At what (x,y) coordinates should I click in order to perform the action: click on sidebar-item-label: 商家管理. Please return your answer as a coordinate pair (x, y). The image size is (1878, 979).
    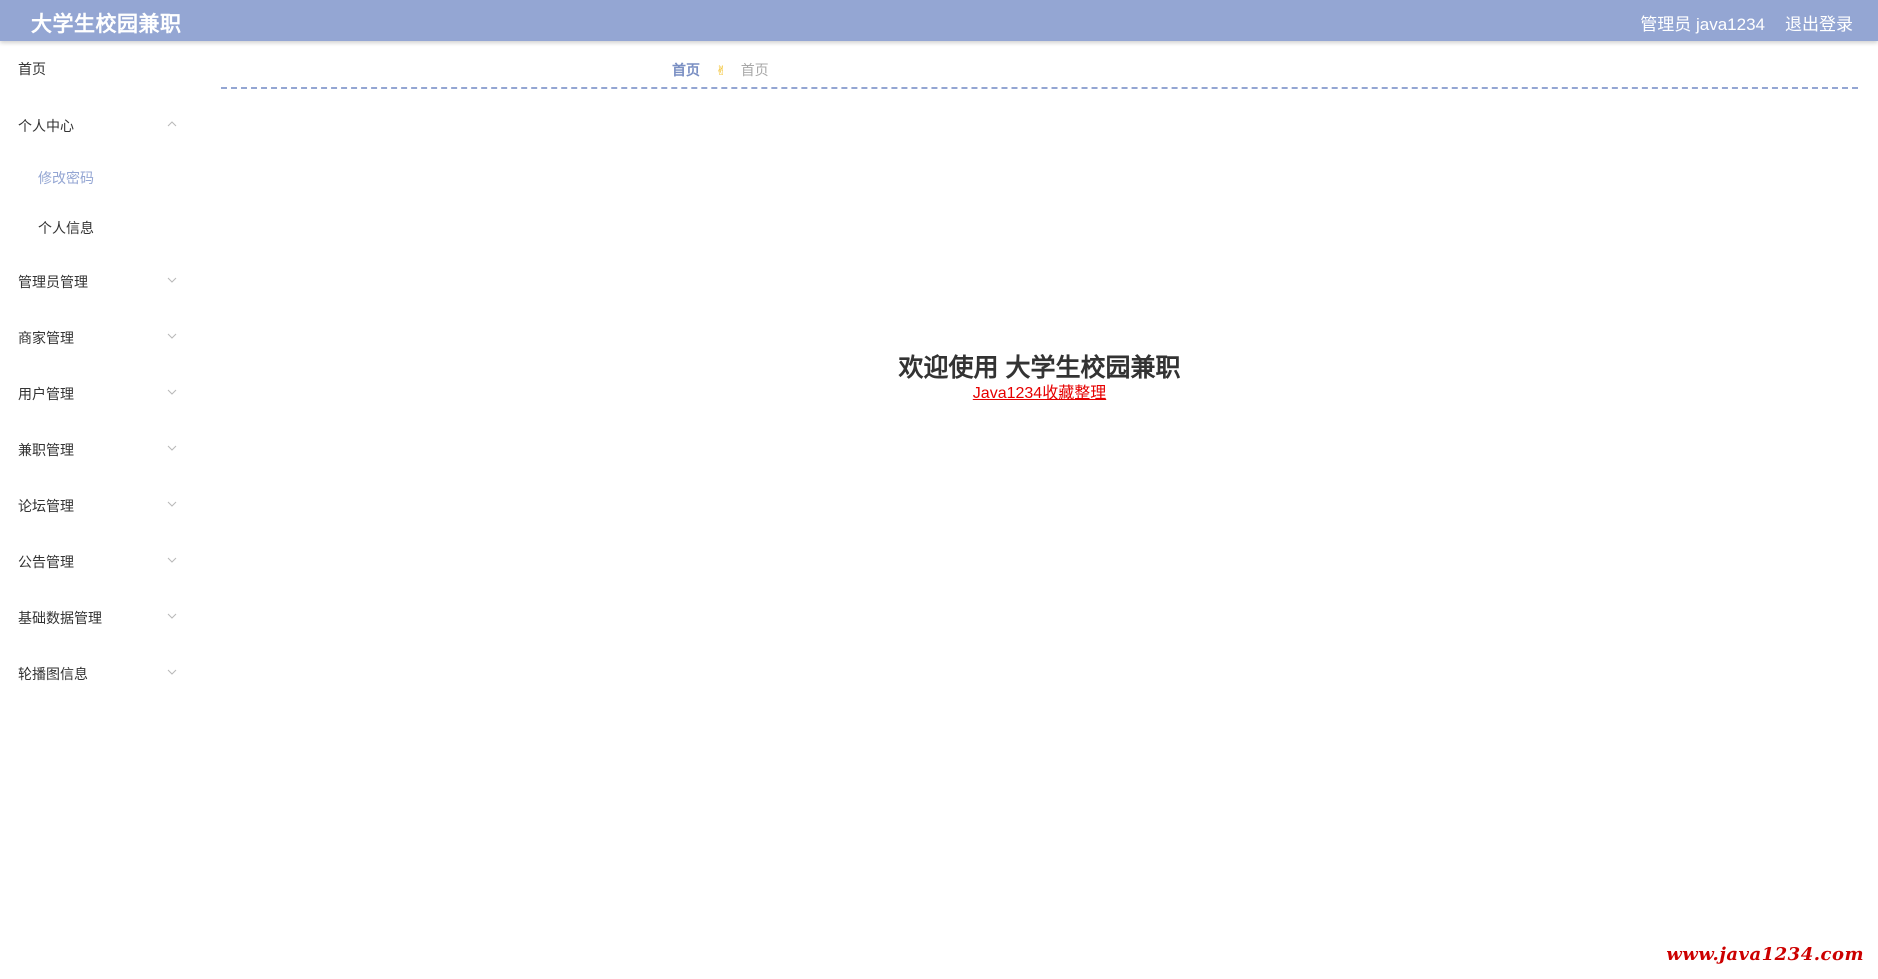
    Looking at the image, I should click on (46, 338).